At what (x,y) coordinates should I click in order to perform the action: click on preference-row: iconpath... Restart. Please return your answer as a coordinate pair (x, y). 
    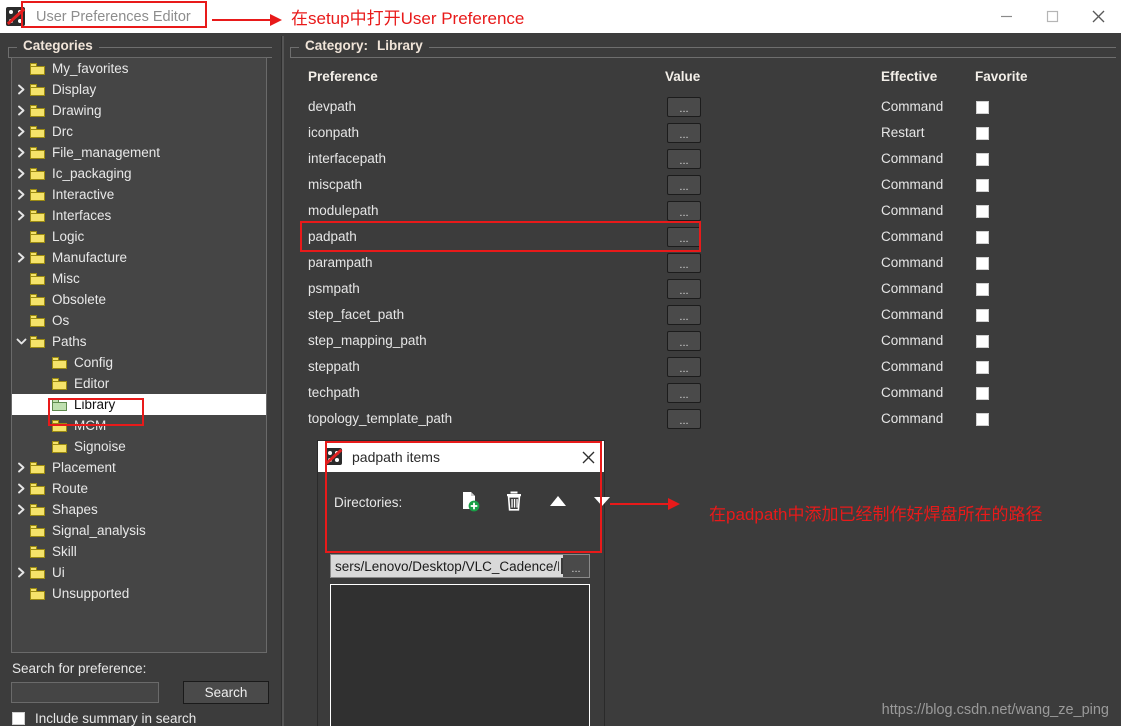
    Looking at the image, I should click on (703, 134).